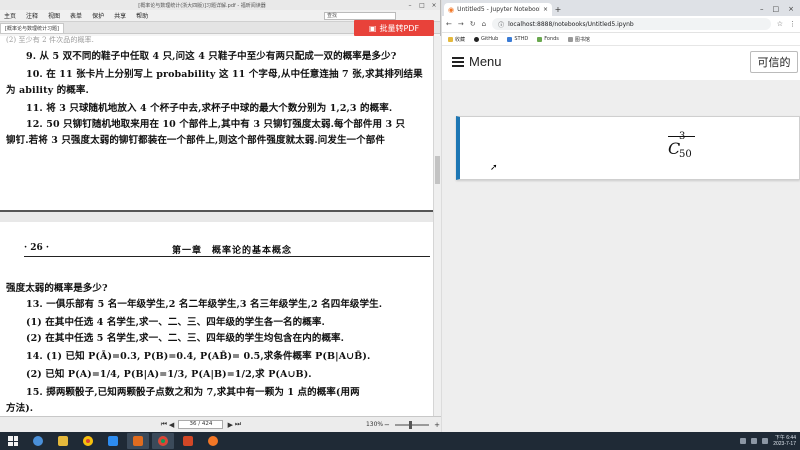 Image resolution: width=800 pixels, height=450 pixels. What do you see at coordinates (461, 24) in the screenshot?
I see `forward-icon: →` at bounding box center [461, 24].